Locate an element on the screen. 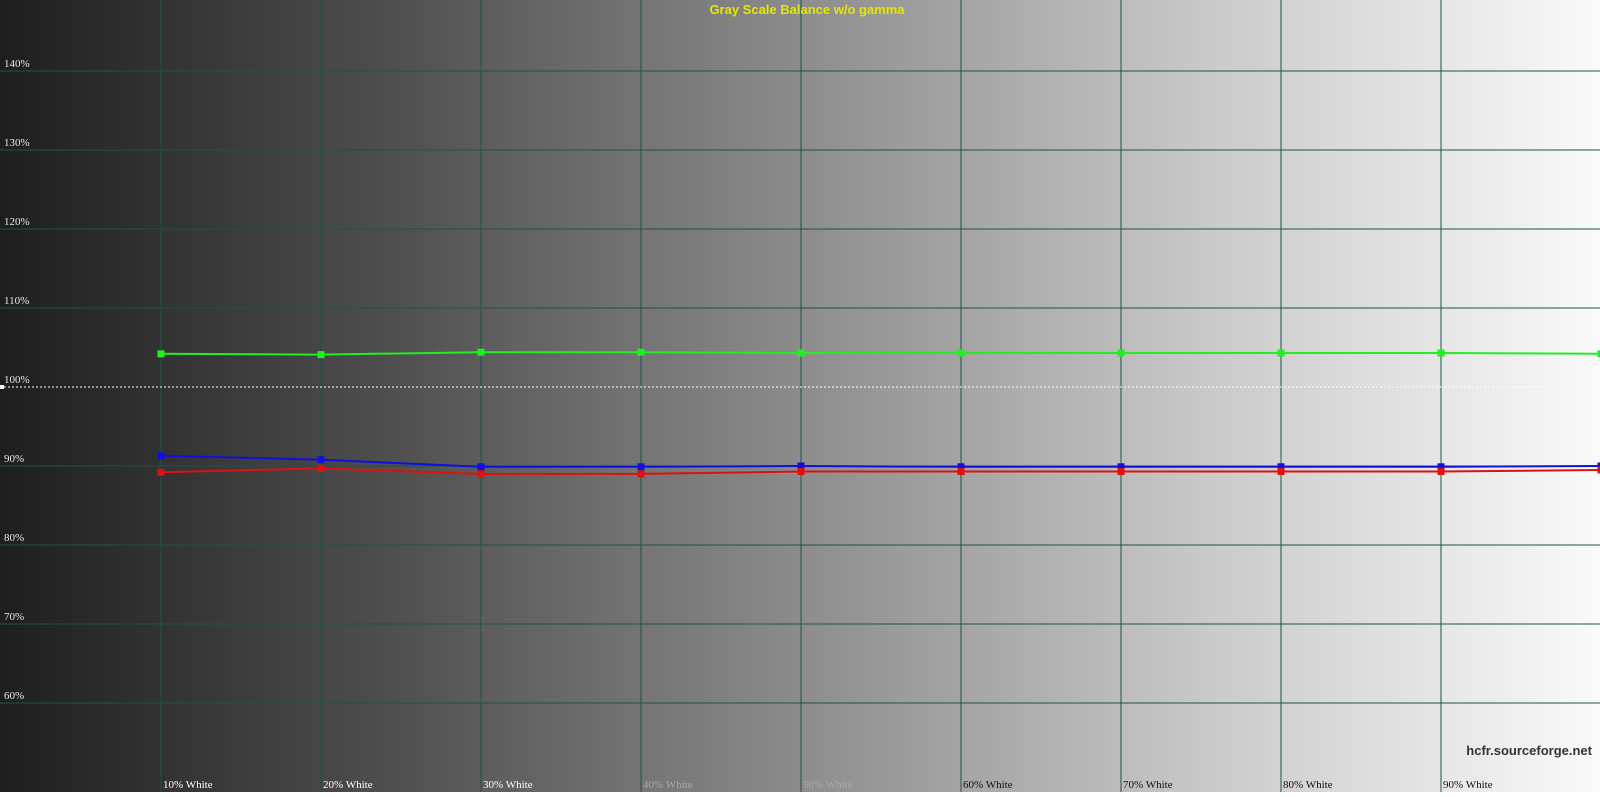 The image size is (1600, 797). y-tick-label: 90% is located at coordinates (14, 459).